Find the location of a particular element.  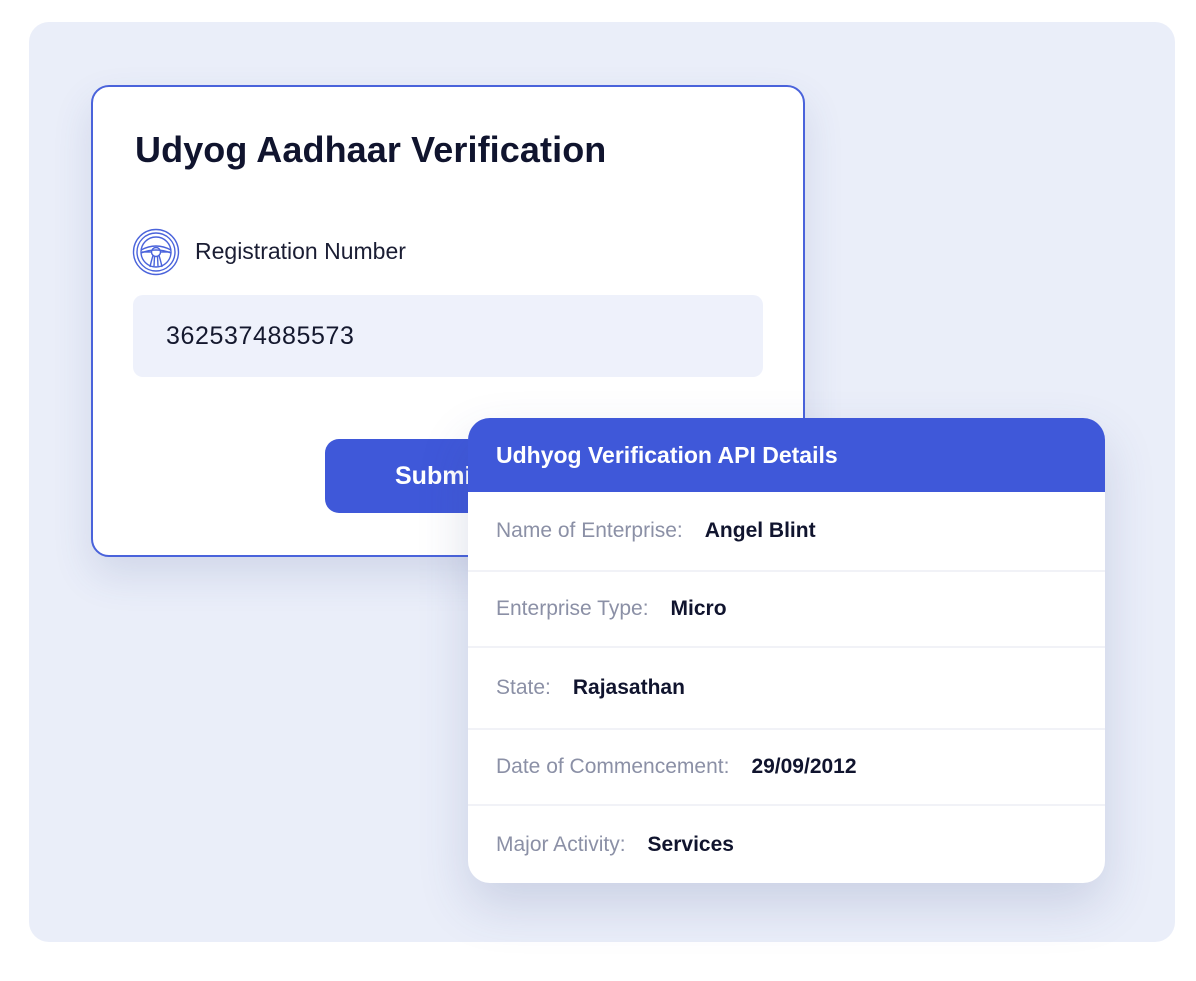

registration-number-label: Registration Number is located at coordinates (300, 251).